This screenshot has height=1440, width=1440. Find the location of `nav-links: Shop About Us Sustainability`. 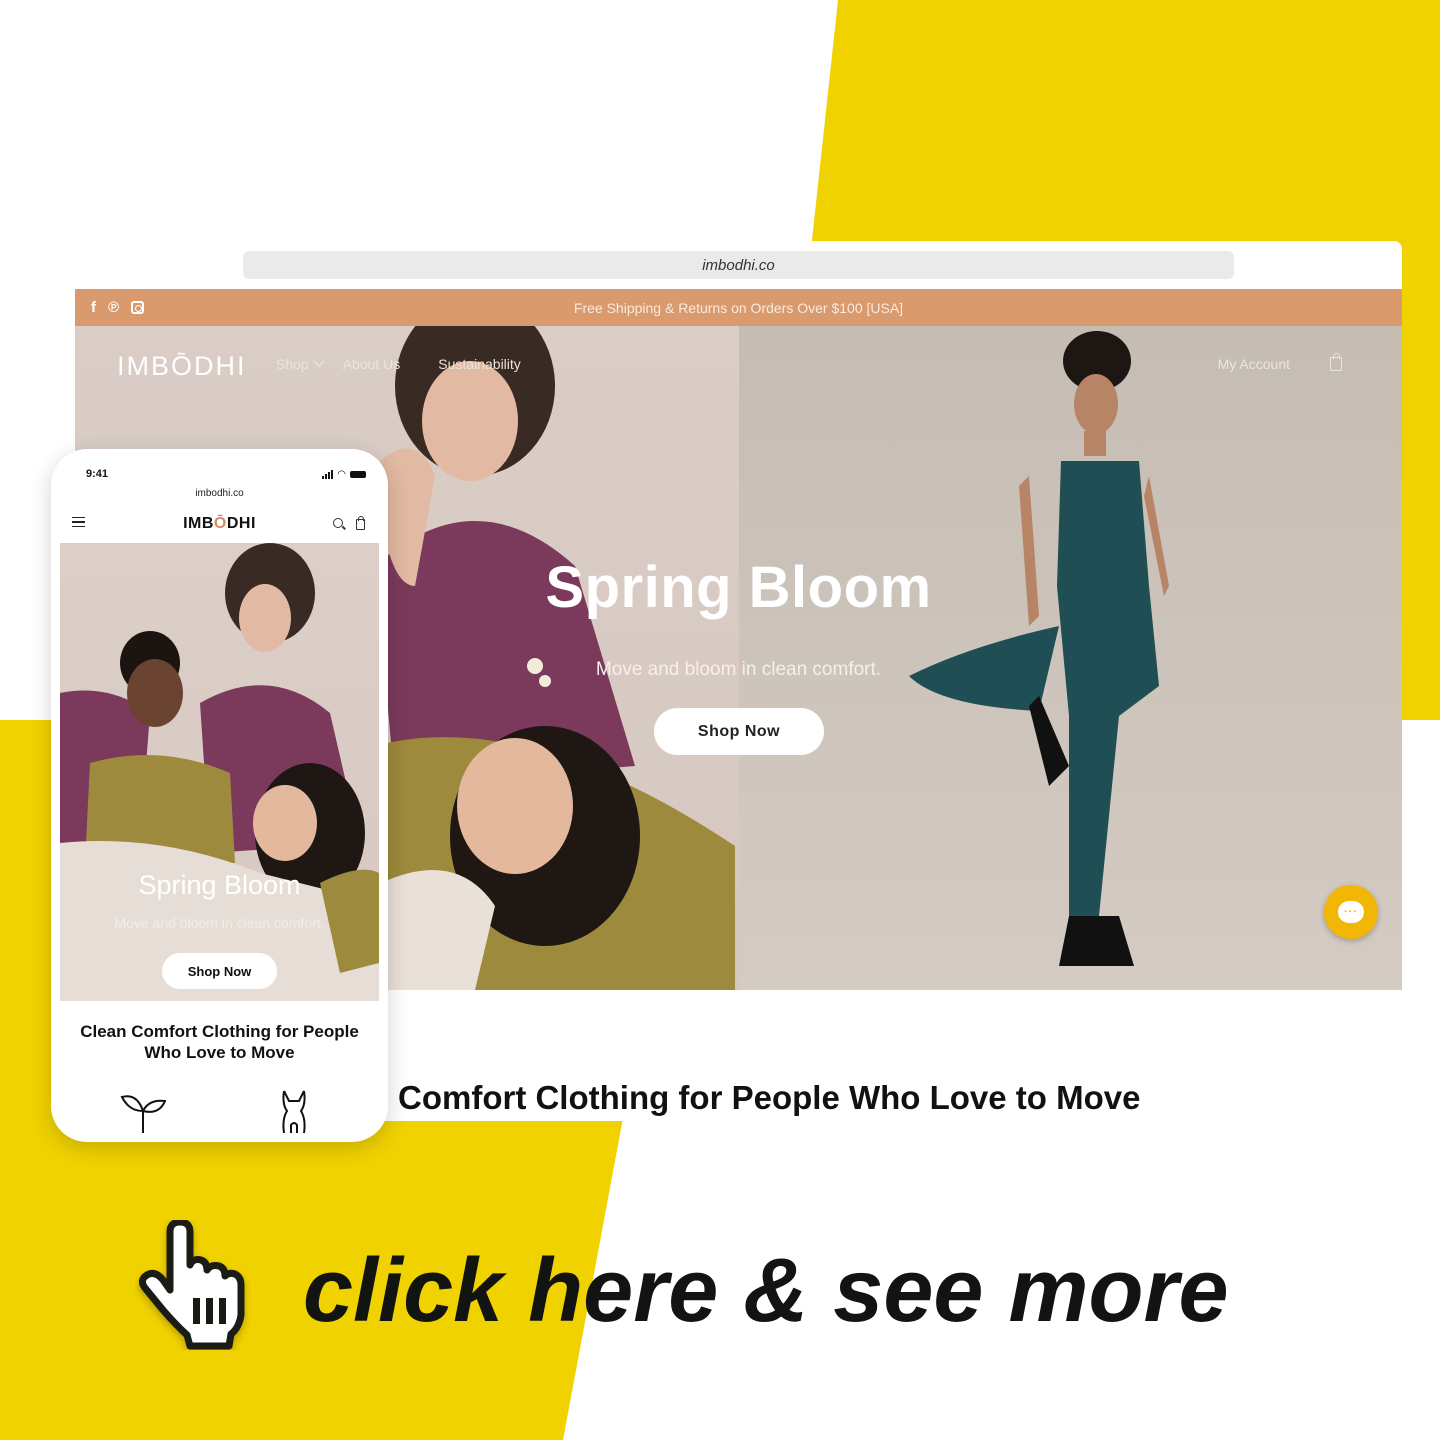

nav-links: Shop About Us Sustainability is located at coordinates (398, 364).